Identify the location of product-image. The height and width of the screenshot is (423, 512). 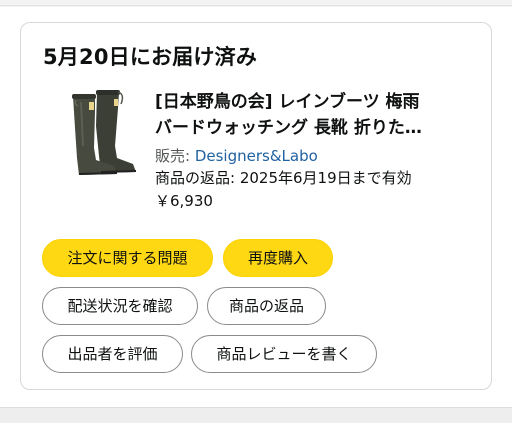
(93, 133).